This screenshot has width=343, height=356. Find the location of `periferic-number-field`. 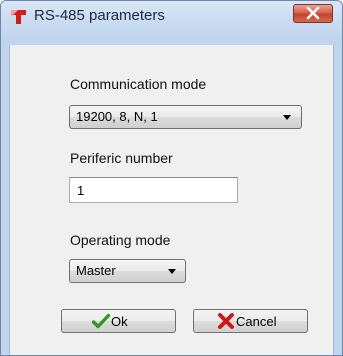

periferic-number-field is located at coordinates (156, 190).